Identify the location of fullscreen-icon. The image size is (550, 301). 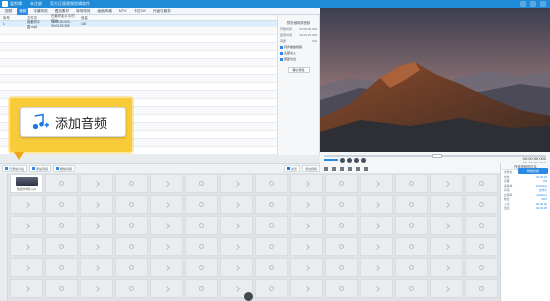
(334, 169).